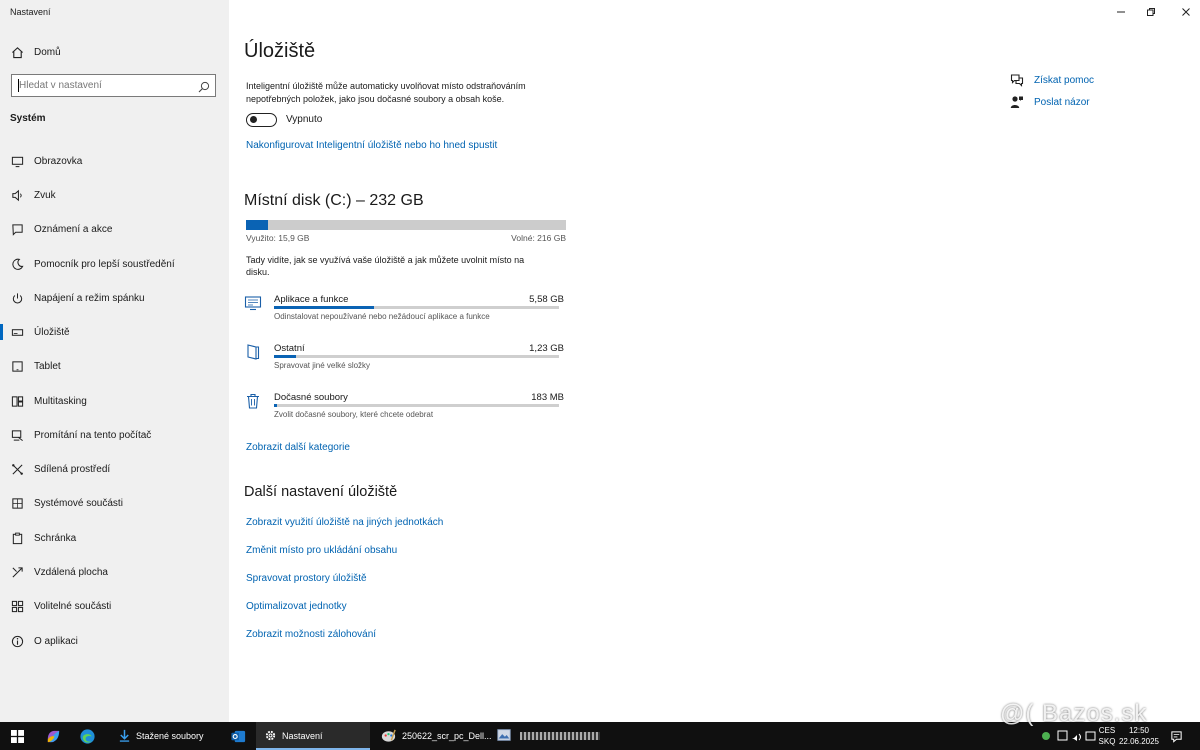  What do you see at coordinates (298, 447) in the screenshot?
I see `show-more-categories-link: Zobrazit další kategorie` at bounding box center [298, 447].